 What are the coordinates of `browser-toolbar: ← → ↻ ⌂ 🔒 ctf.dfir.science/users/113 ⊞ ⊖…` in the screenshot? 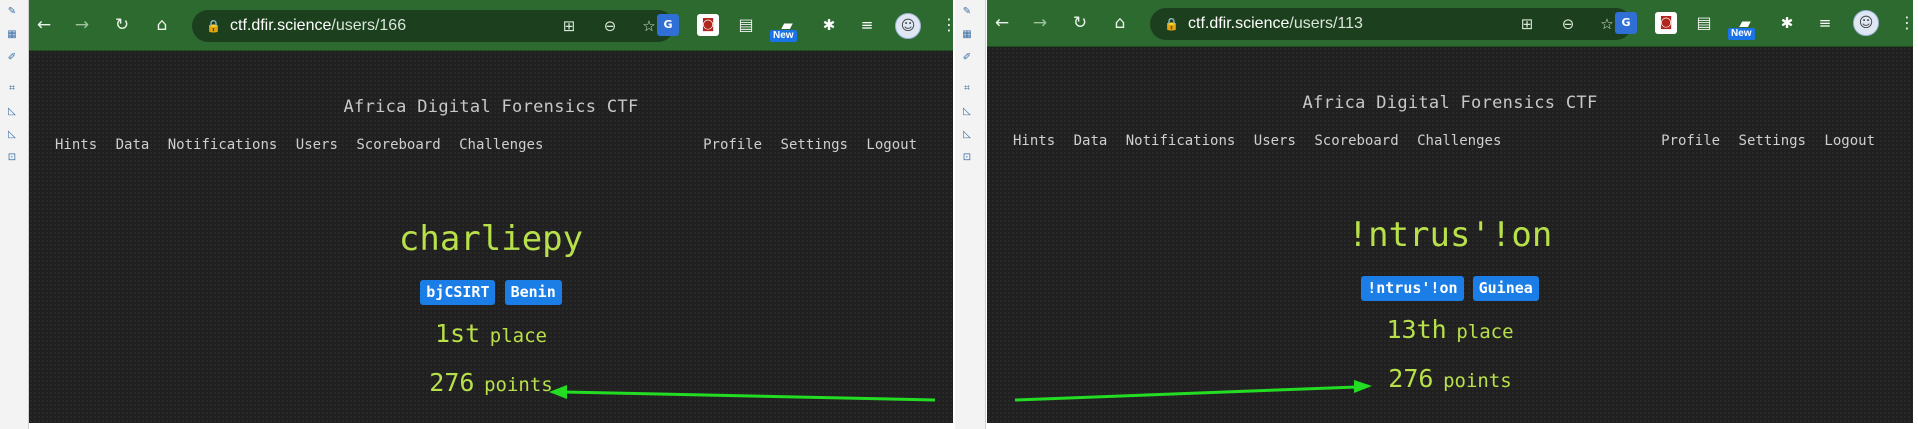 It's located at (1450, 23).